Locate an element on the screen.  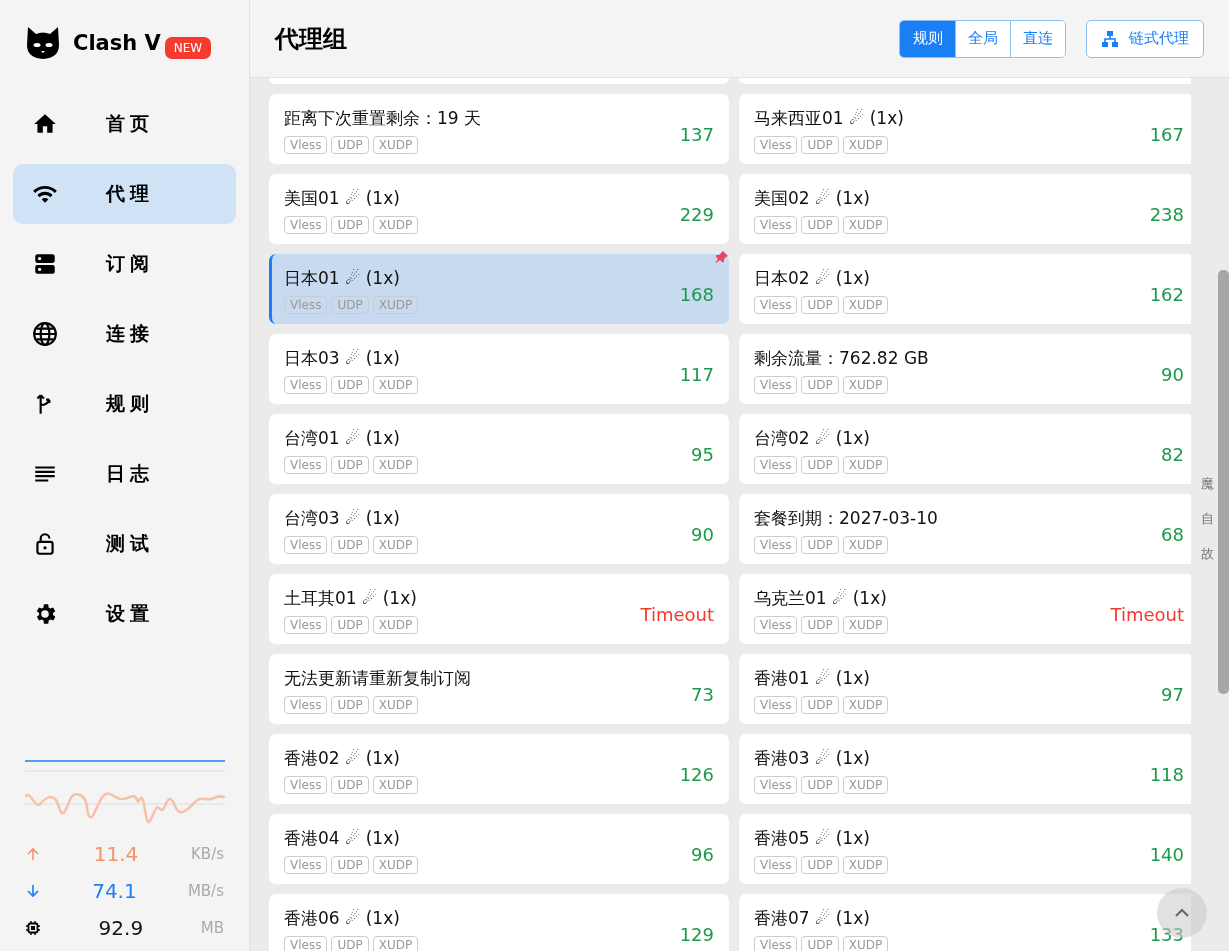
proxy-card: 香港01 ☄ (1x) Vless UDP XUDP 97 is located at coordinates (965, 689).